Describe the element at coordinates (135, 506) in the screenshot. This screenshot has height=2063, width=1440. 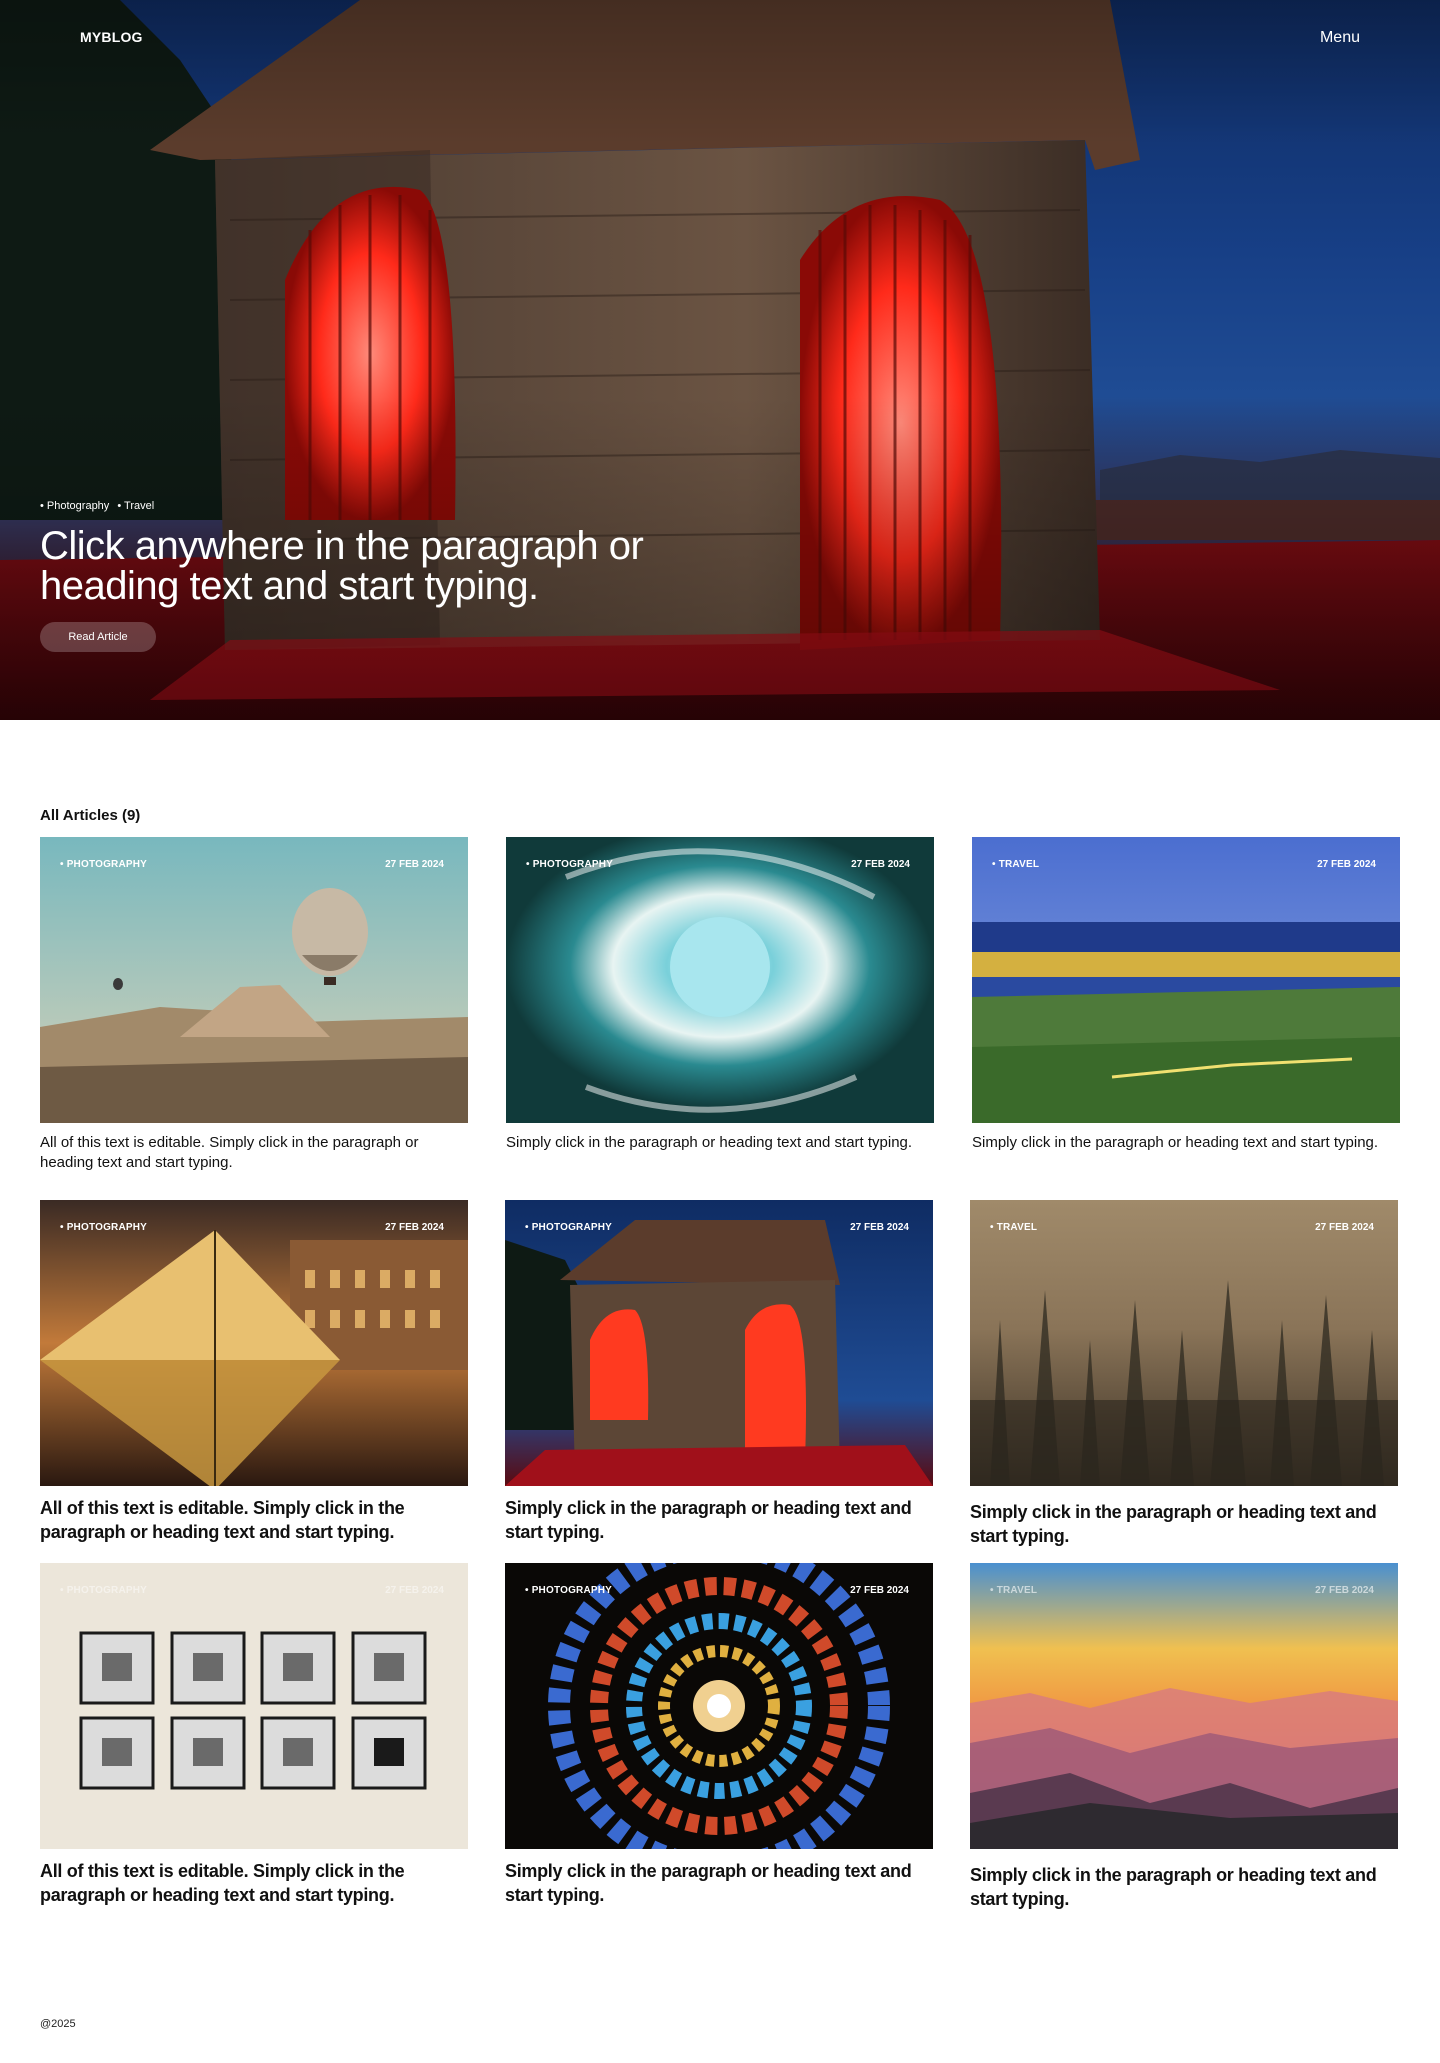
I see `hero-tag-travel: Travel` at that location.